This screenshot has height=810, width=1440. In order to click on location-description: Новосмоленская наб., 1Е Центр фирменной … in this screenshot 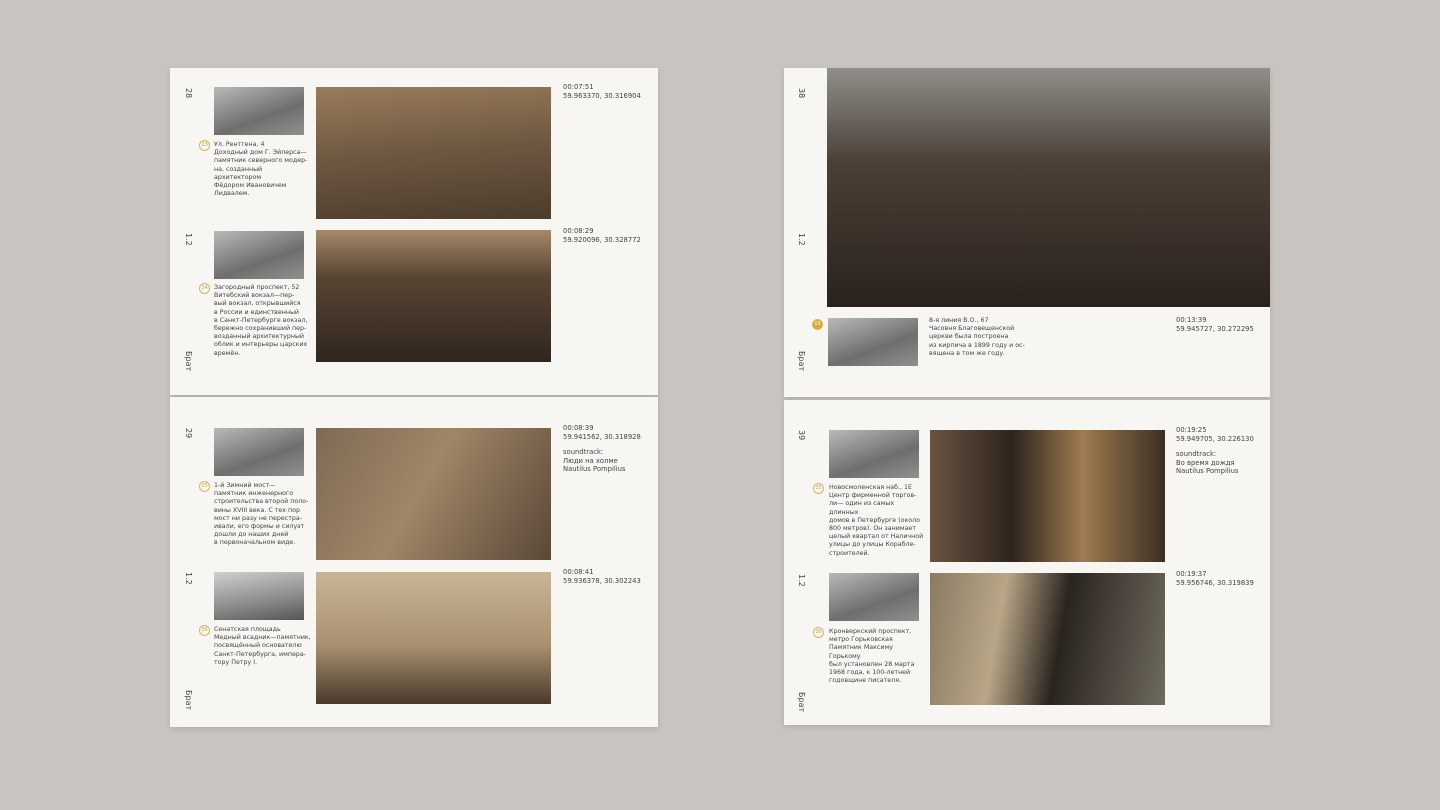, I will do `click(876, 521)`.